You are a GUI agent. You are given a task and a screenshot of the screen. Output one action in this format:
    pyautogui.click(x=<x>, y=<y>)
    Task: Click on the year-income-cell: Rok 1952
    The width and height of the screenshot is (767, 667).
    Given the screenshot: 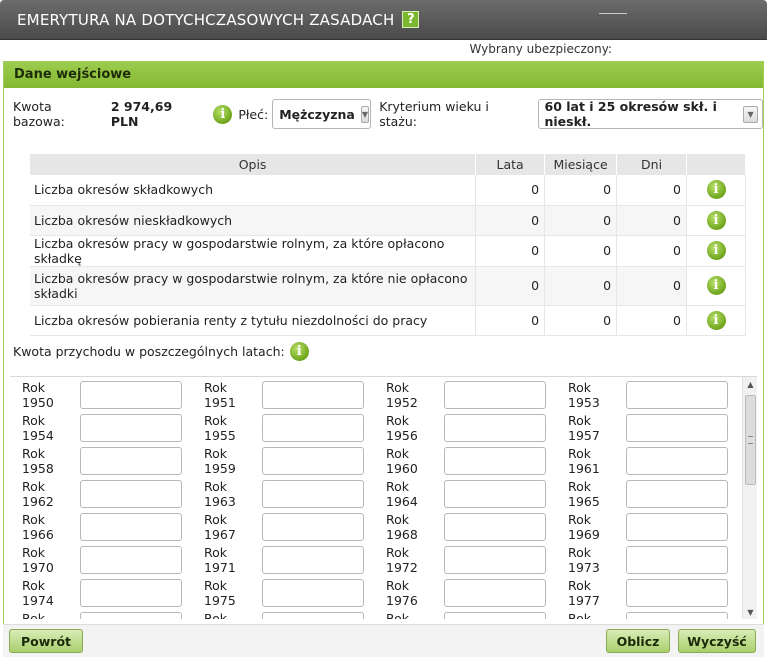 What is the action you would take?
    pyautogui.click(x=465, y=394)
    